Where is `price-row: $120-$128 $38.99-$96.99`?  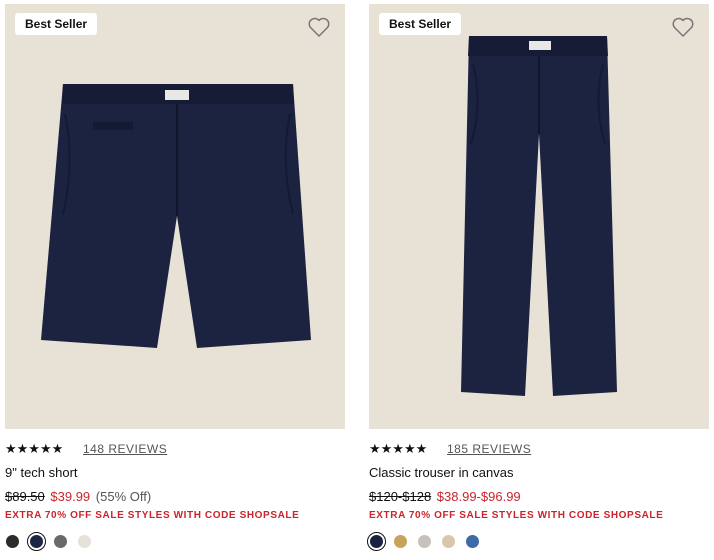 price-row: $120-$128 $38.99-$96.99 is located at coordinates (539, 496).